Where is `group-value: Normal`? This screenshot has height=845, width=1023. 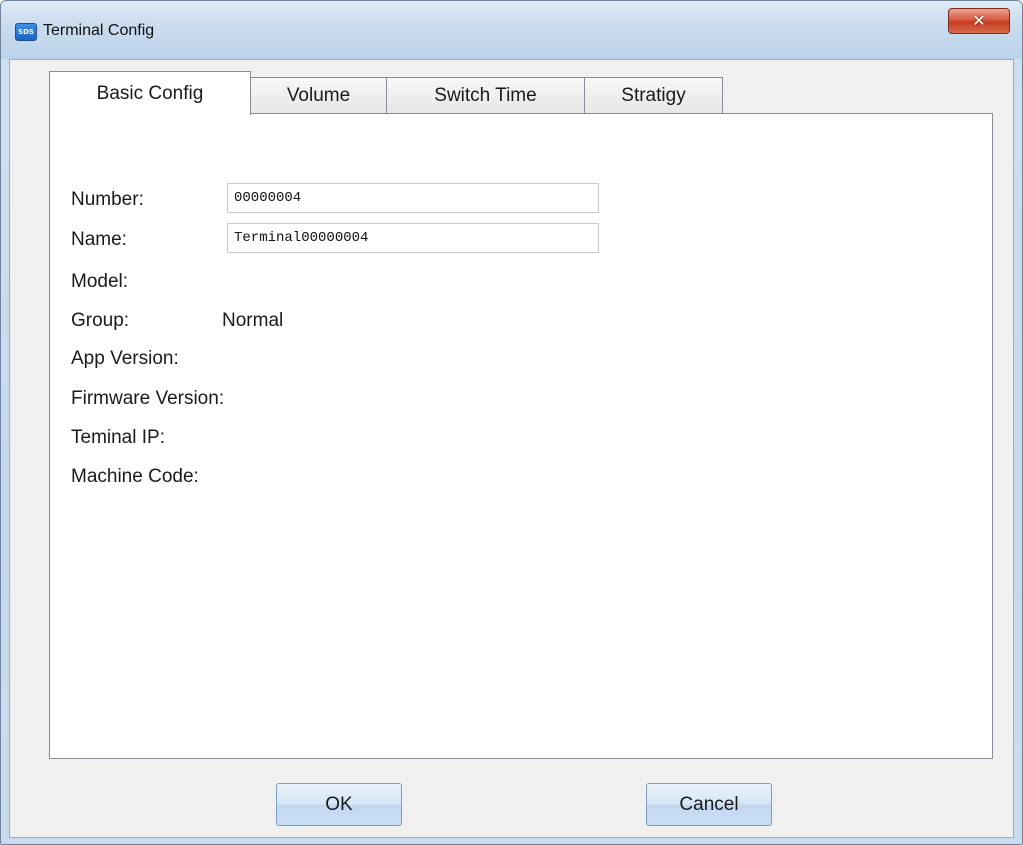
group-value: Normal is located at coordinates (253, 320).